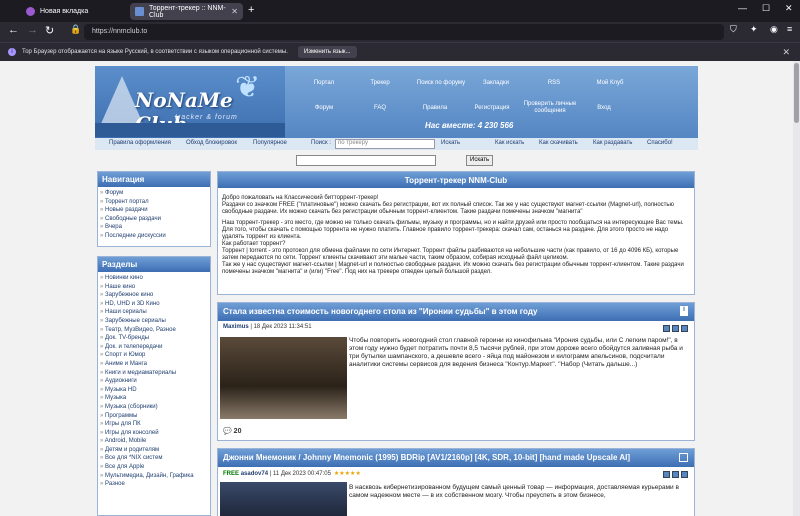  What do you see at coordinates (612, 143) in the screenshot?
I see `link-how-seed: Как раздавать` at bounding box center [612, 143].